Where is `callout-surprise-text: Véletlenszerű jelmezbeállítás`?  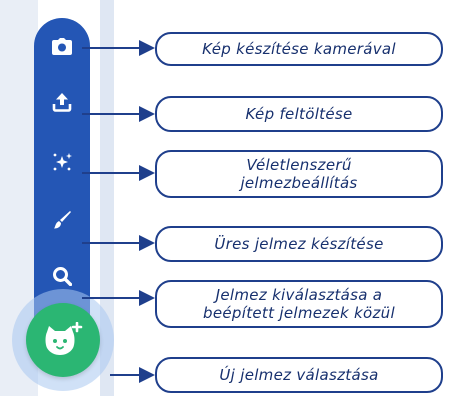 callout-surprise-text: Véletlenszerű jelmezbeállítás is located at coordinates (299, 174).